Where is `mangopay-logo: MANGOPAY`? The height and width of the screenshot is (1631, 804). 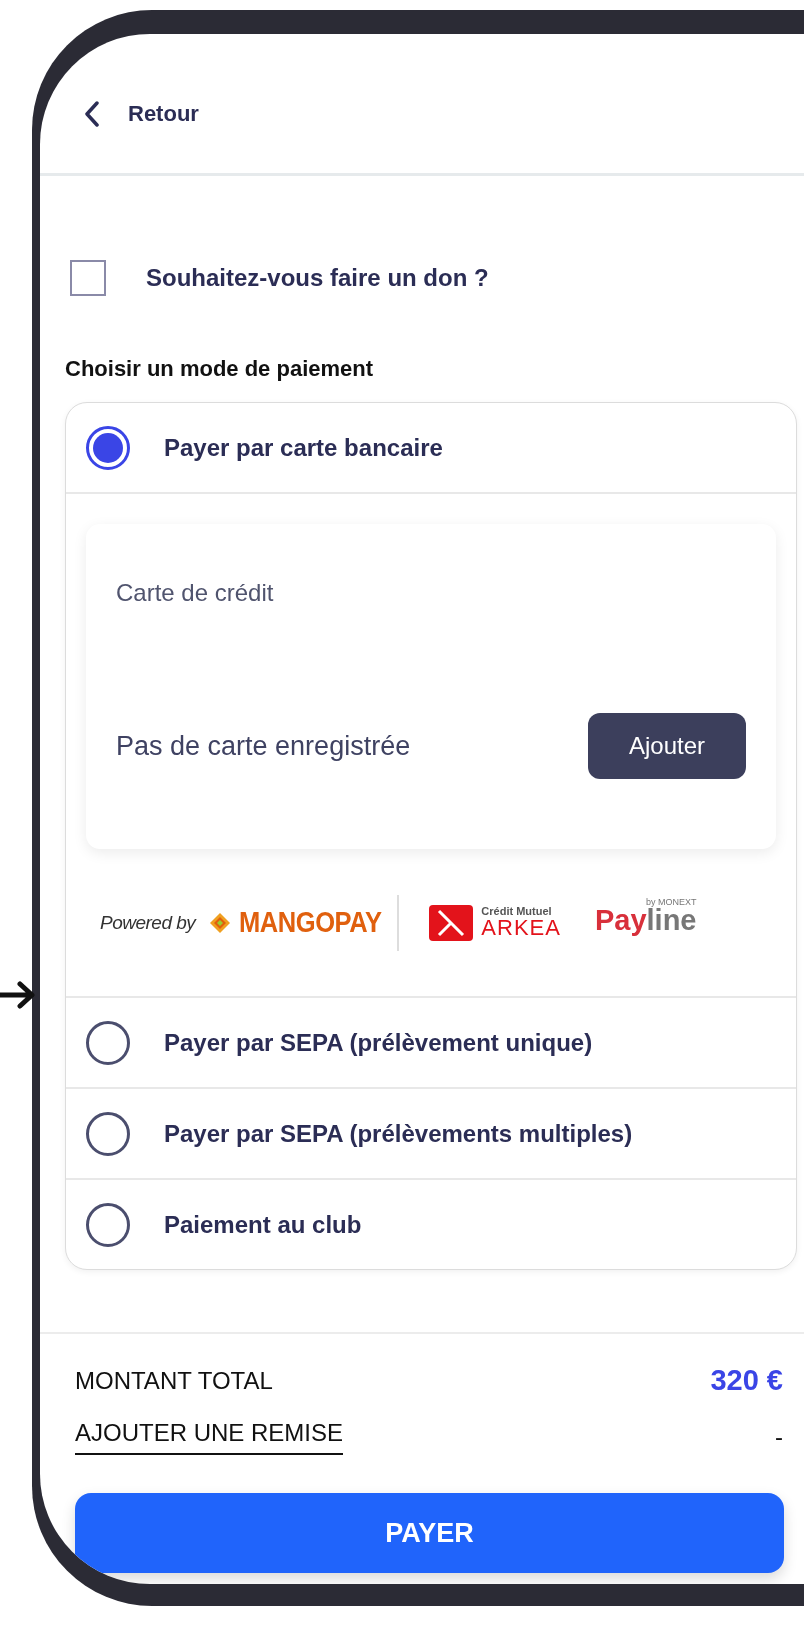
mangopay-logo: MANGOPAY is located at coordinates (310, 922).